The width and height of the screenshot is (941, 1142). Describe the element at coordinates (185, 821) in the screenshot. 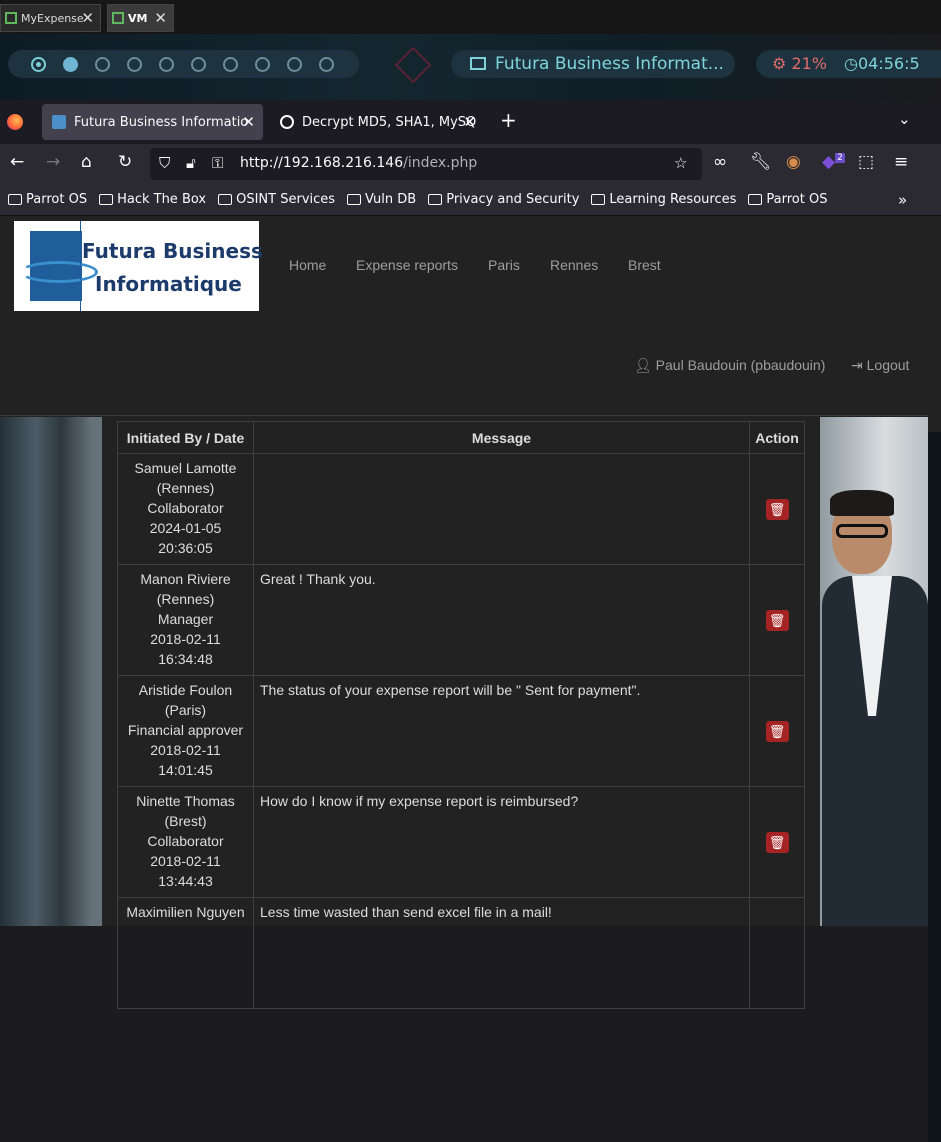

I see `initiator-city: (Brest)` at that location.